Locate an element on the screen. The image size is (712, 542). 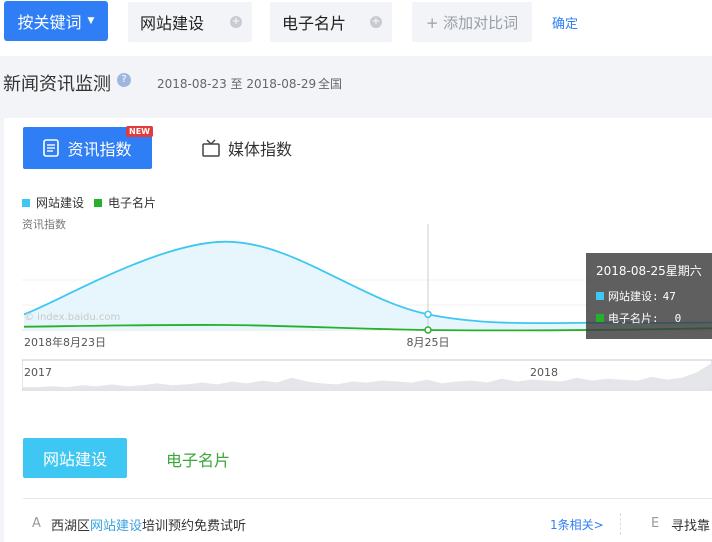
confirm-link: 确定 is located at coordinates (565, 22).